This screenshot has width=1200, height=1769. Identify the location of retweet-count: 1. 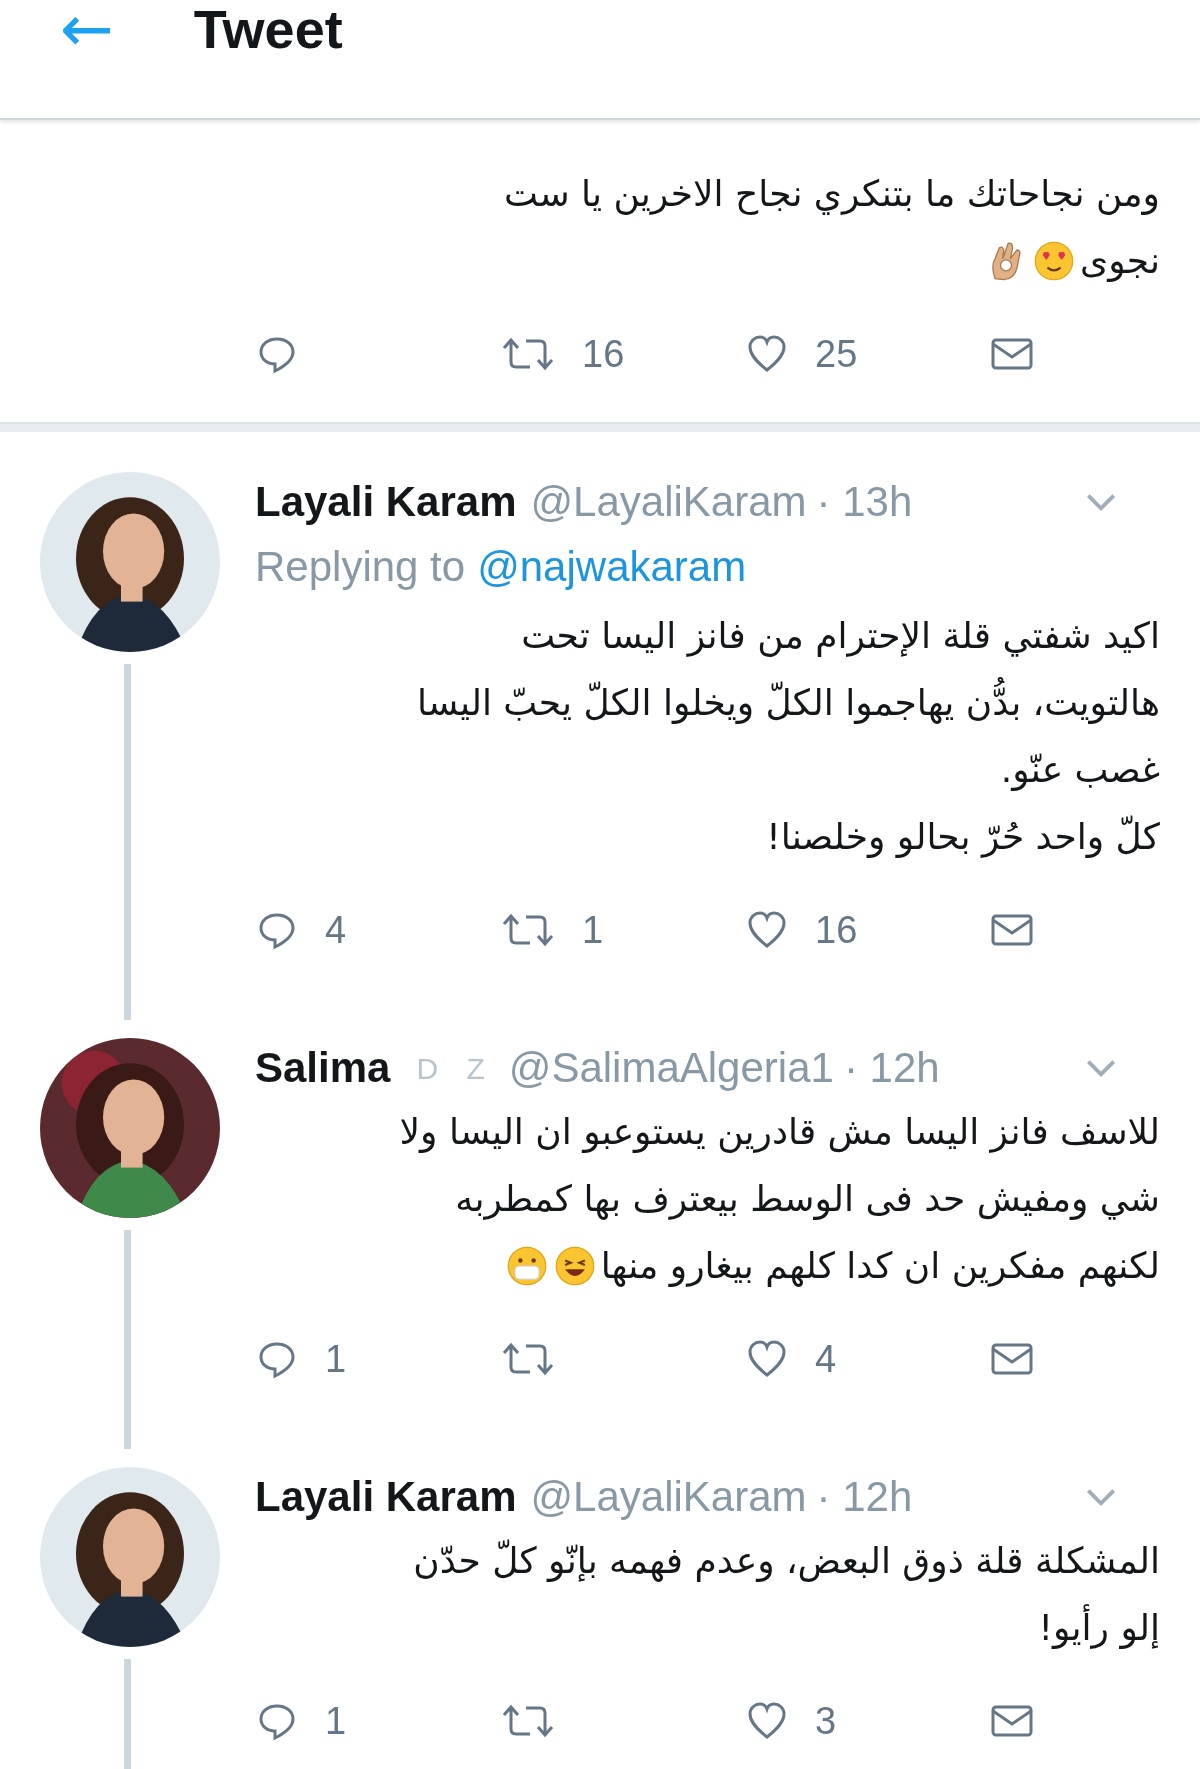
(593, 930).